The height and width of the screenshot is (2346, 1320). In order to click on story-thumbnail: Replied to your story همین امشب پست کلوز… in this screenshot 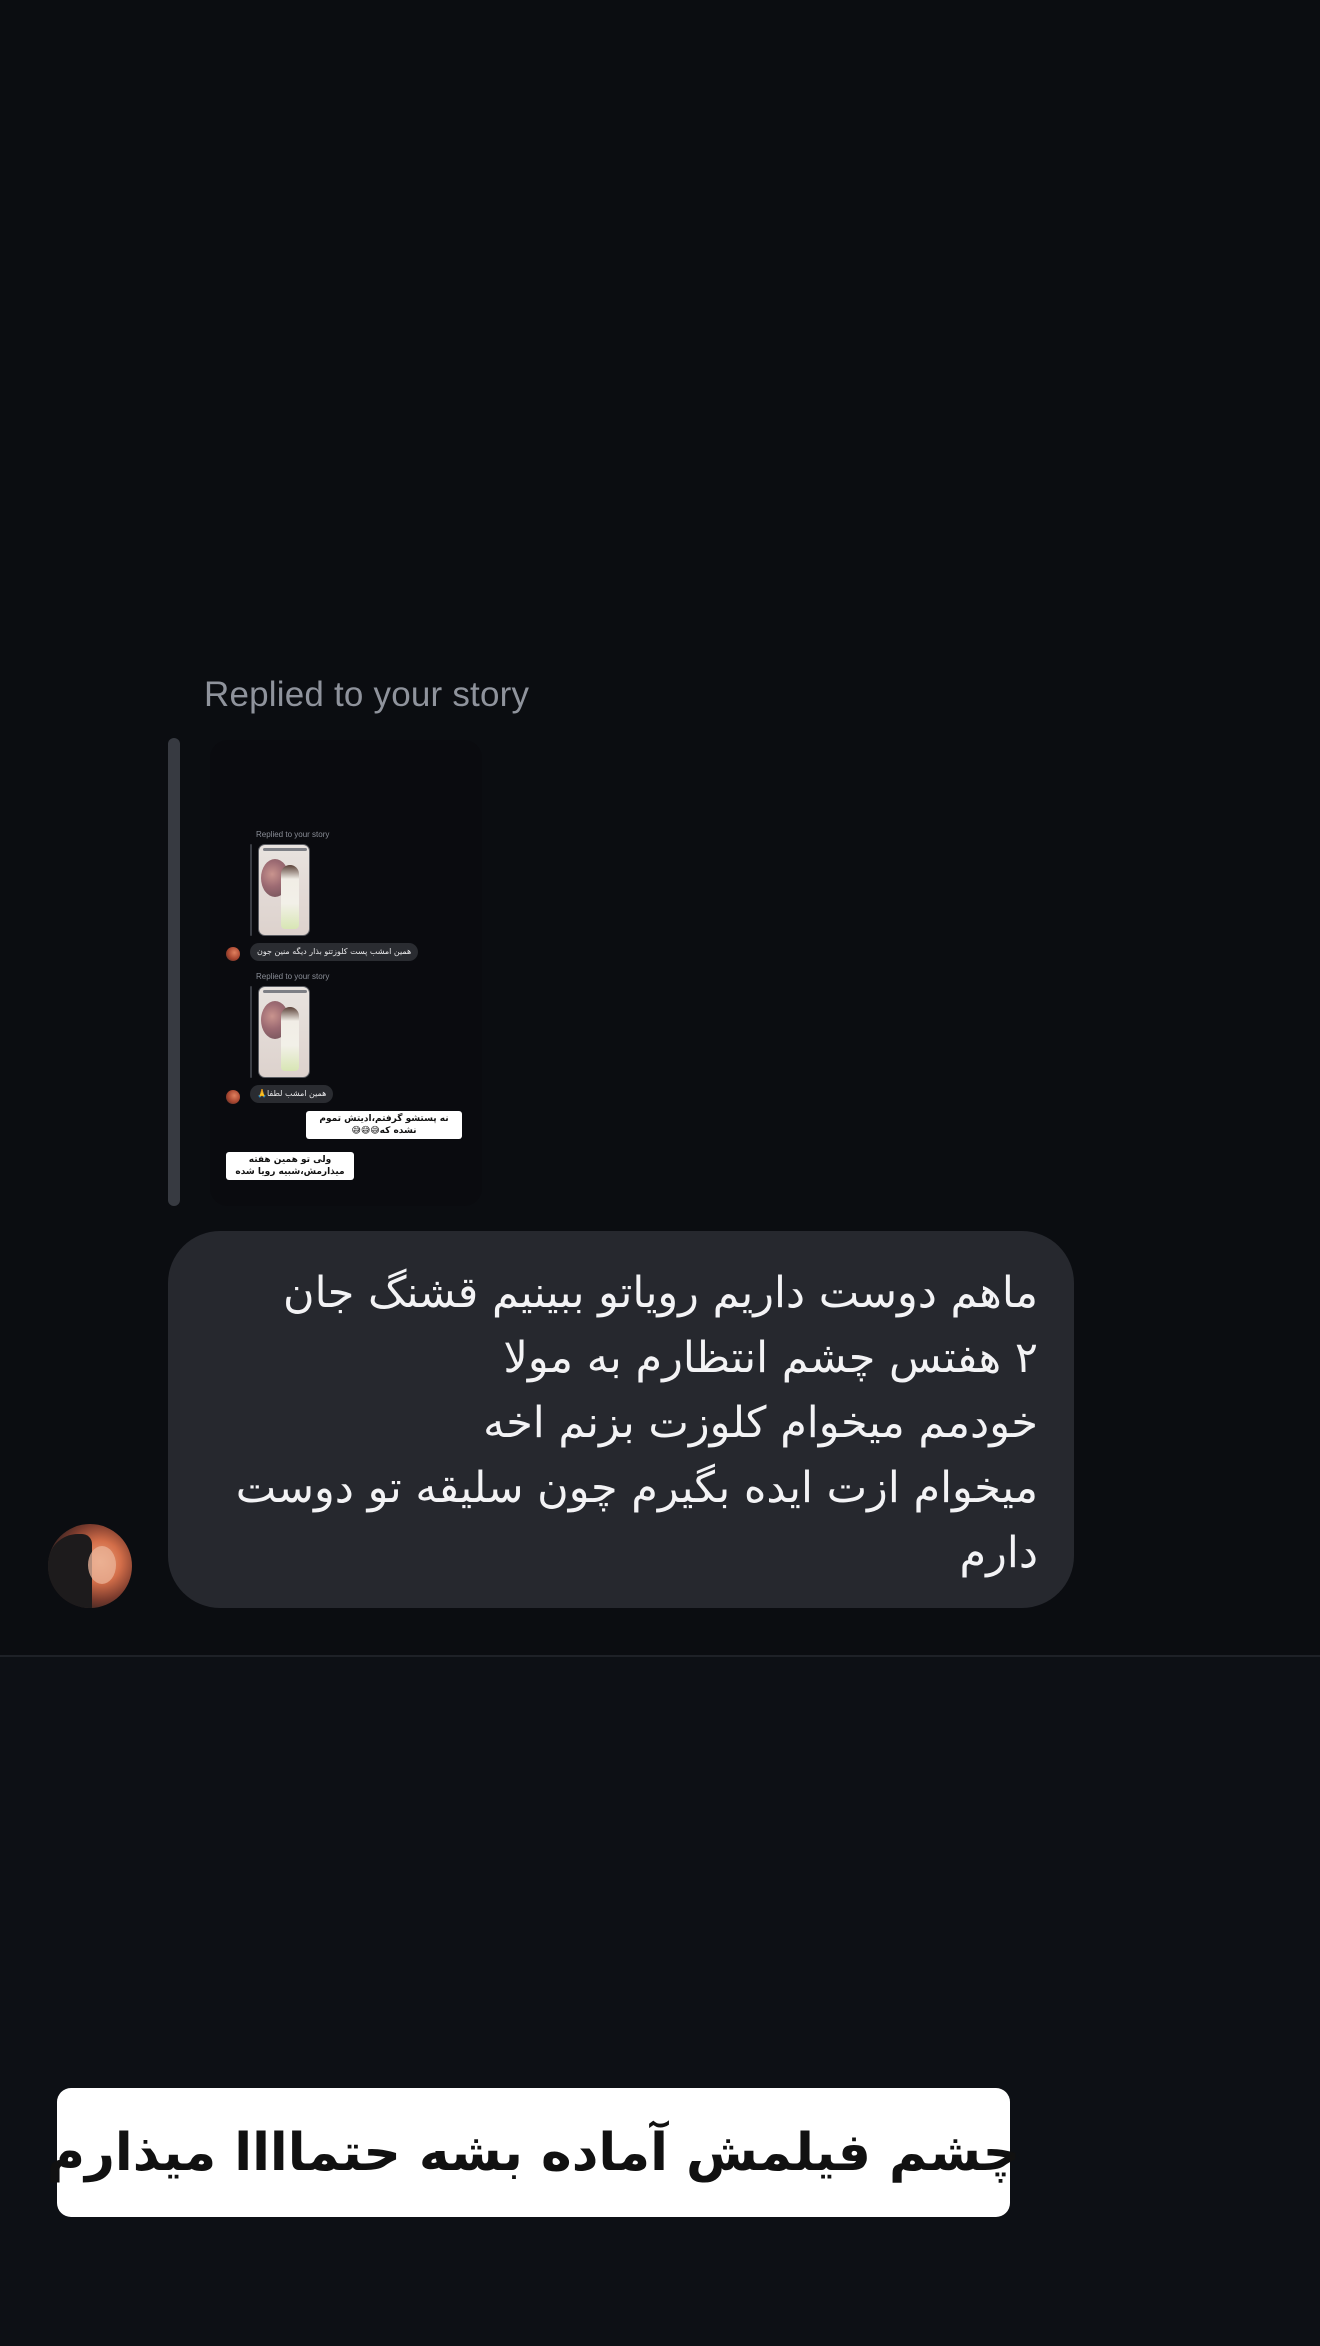, I will do `click(346, 973)`.